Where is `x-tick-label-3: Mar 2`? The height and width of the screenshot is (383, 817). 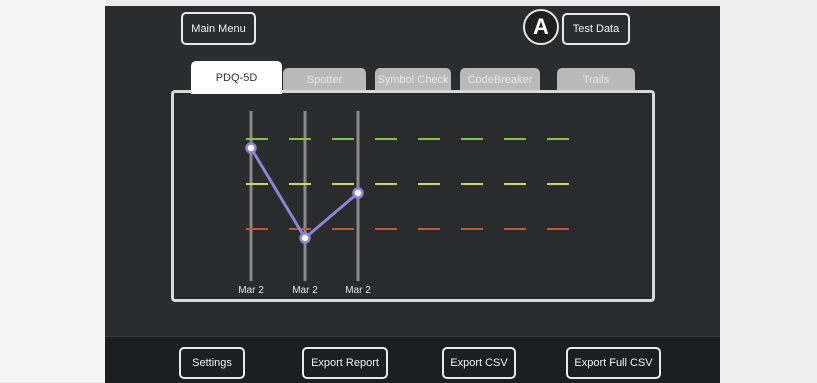 x-tick-label-3: Mar 2 is located at coordinates (358, 290).